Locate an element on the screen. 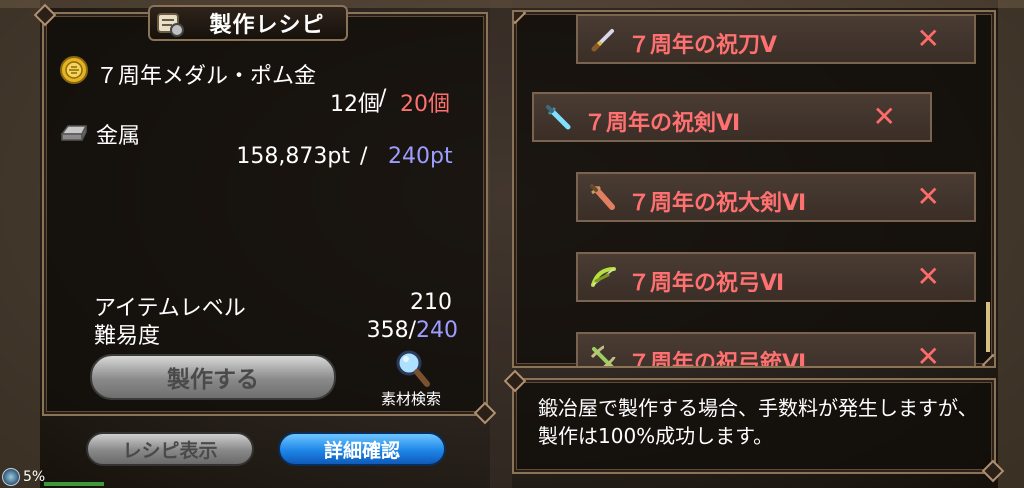  material-search-button: 素材検索 is located at coordinates (411, 377).